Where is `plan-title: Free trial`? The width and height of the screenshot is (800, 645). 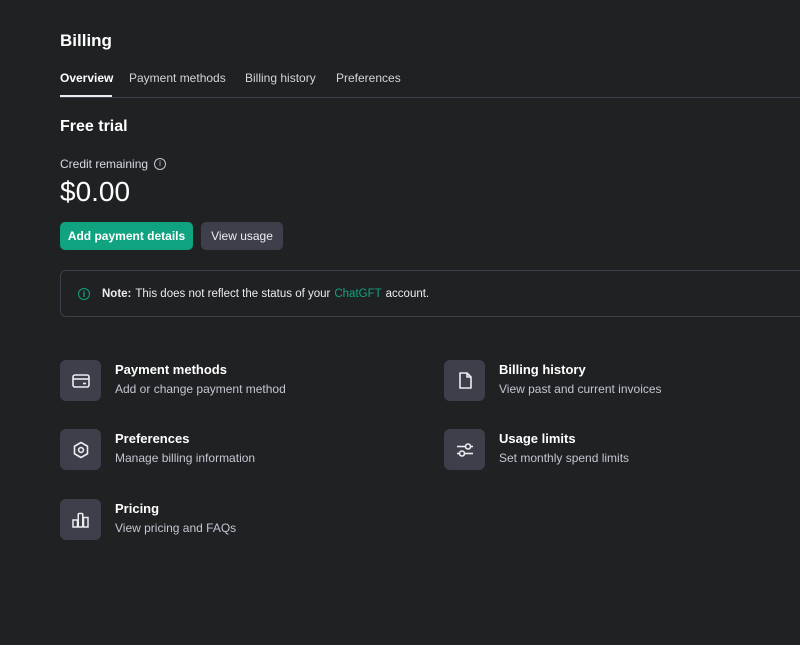 plan-title: Free trial is located at coordinates (94, 126).